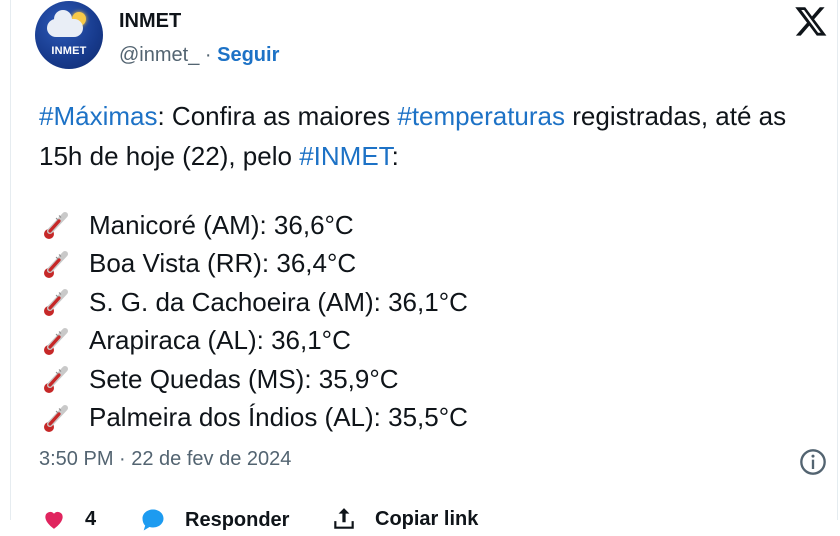  I want to click on like-button: 4, so click(68, 519).